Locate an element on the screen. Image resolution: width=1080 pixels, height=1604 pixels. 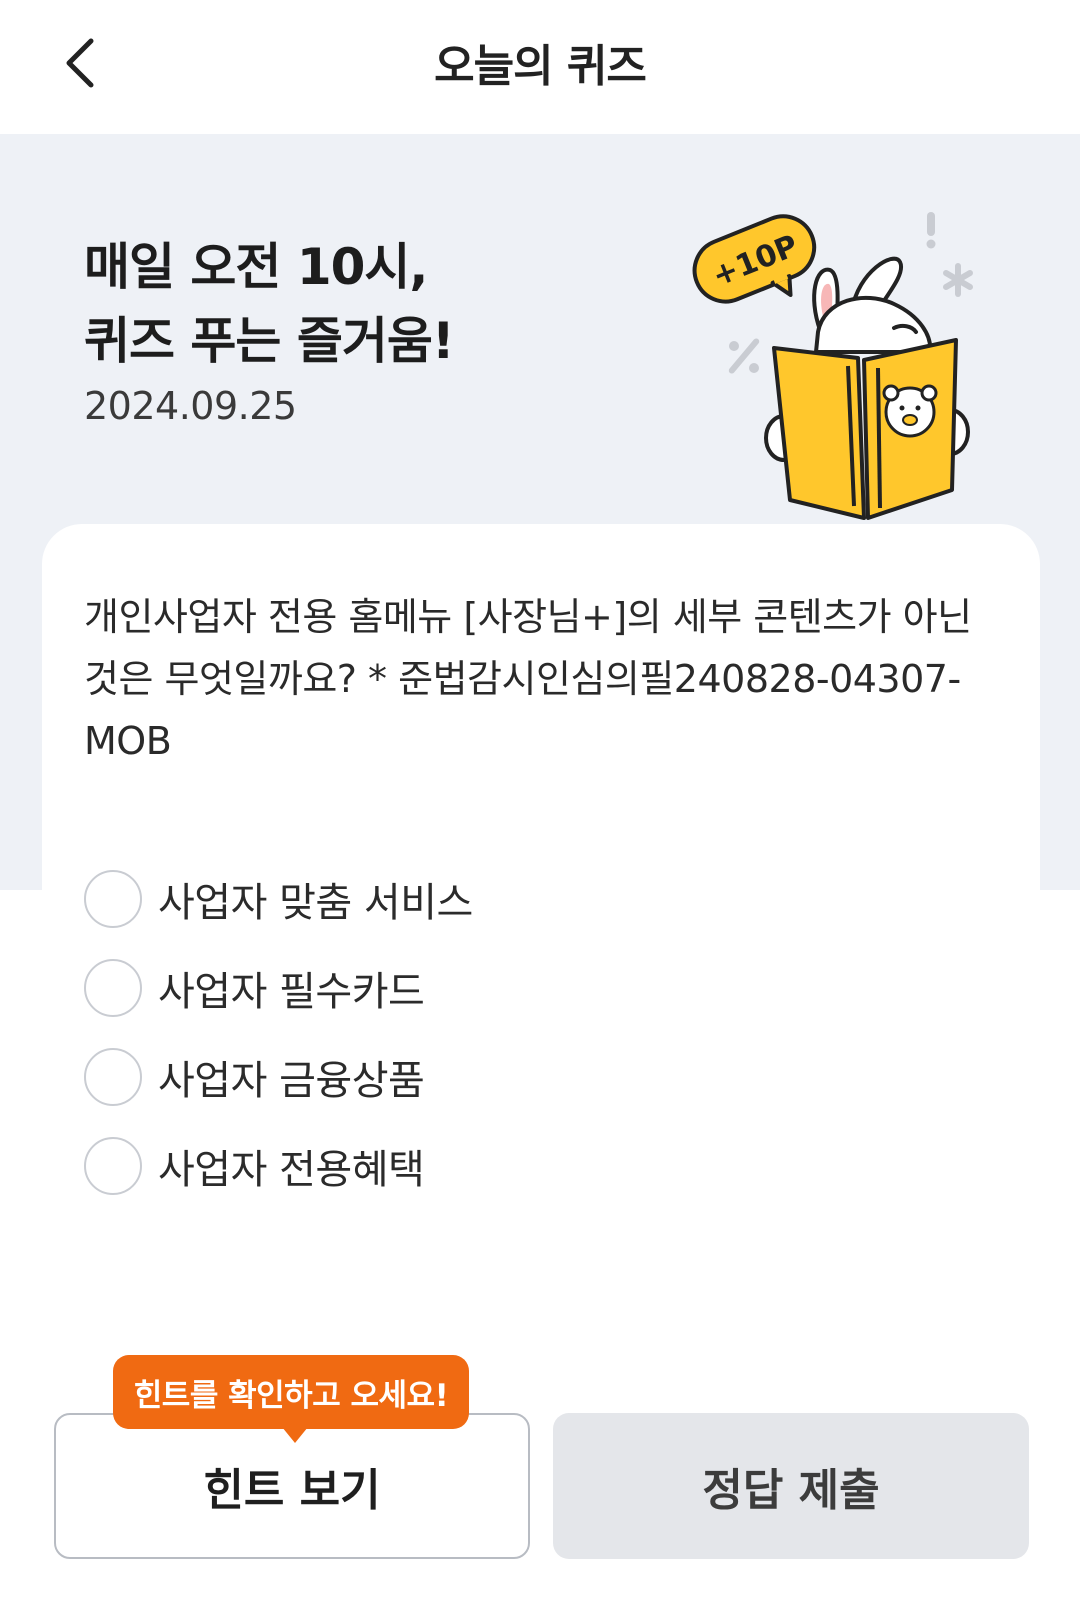
top-bar: 오늘의 퀴즈 is located at coordinates (540, 67).